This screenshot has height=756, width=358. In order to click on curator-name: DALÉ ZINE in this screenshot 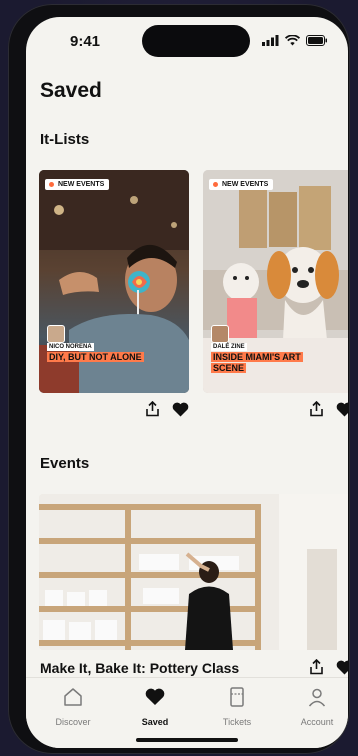, I will do `click(229, 347)`.